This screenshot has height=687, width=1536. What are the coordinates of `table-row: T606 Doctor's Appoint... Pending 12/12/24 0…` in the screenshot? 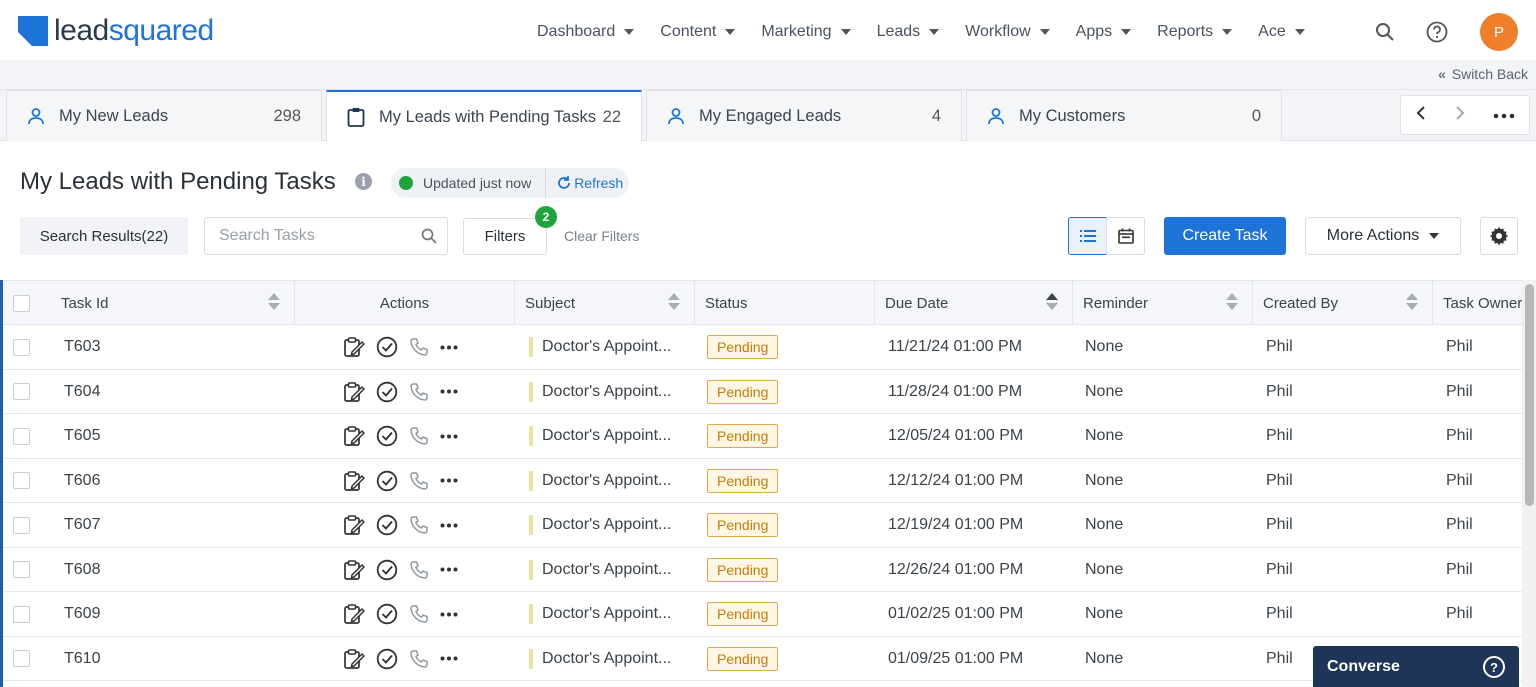 It's located at (762, 480).